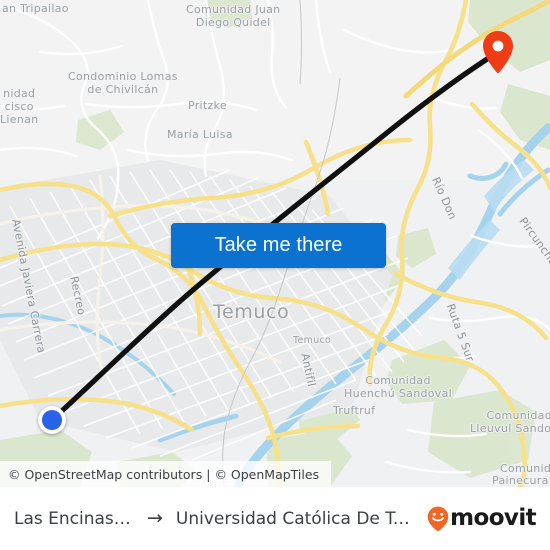 This screenshot has width=550, height=550. I want to click on origin-marker, so click(52, 420).